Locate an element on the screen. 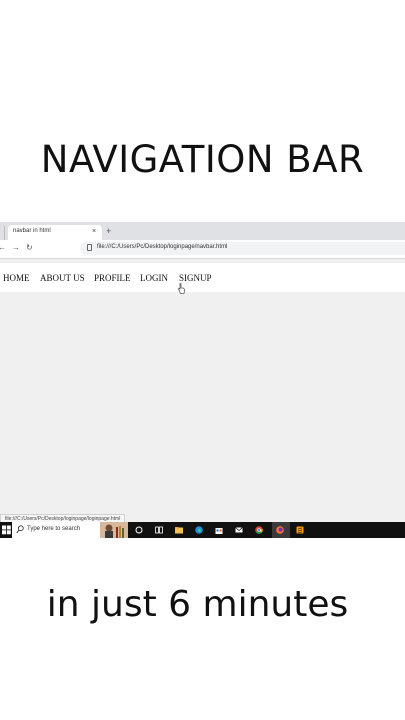  title-caption: NAVIGATION BAR is located at coordinates (202, 159).